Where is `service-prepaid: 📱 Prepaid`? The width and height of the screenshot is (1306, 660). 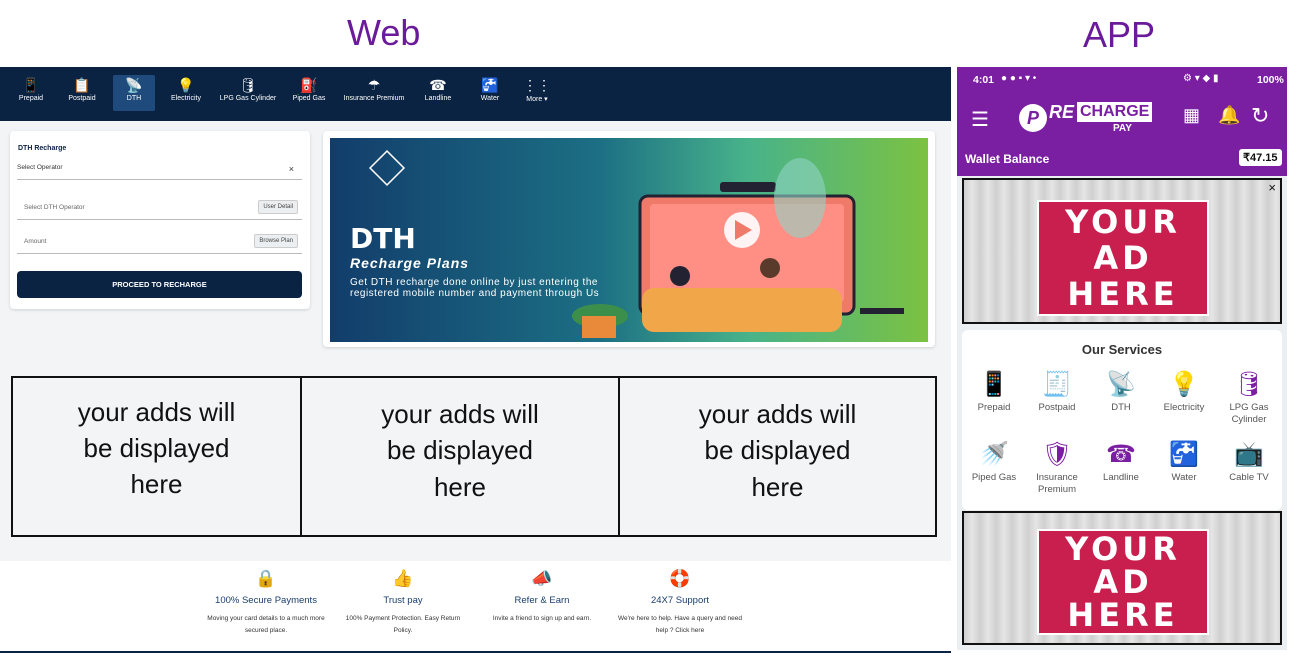 service-prepaid: 📱 Prepaid is located at coordinates (994, 391).